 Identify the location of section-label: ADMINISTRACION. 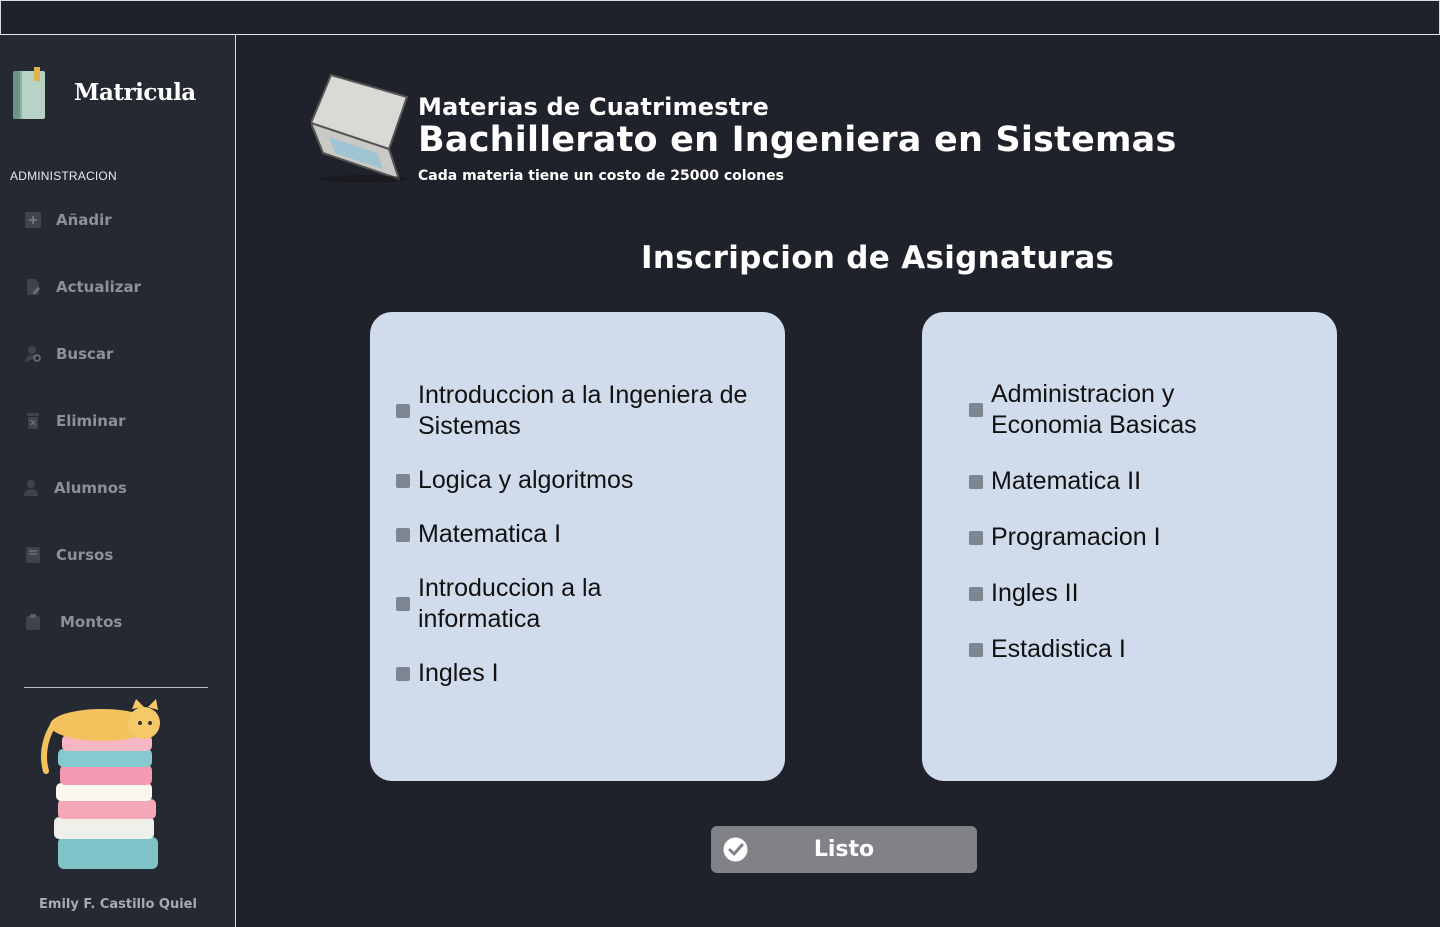
(63, 176).